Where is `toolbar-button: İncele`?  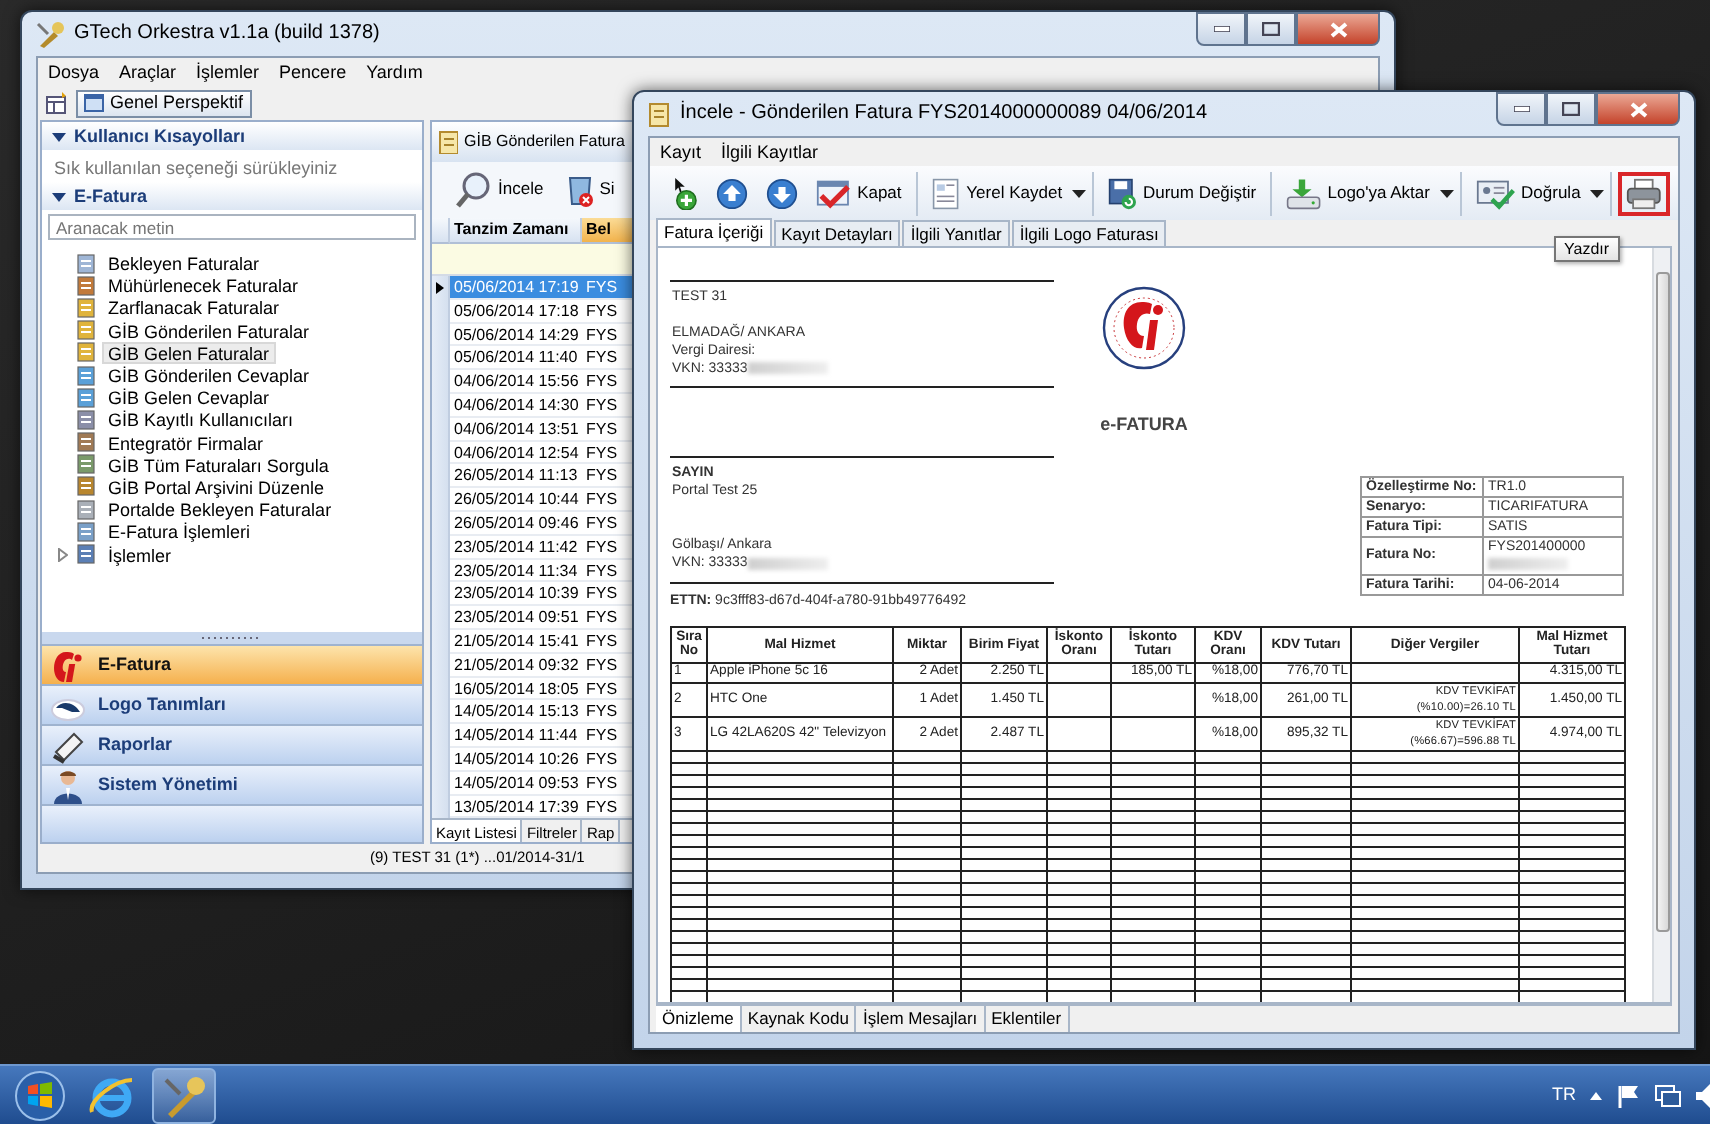
toolbar-button: İncele is located at coordinates (500, 190).